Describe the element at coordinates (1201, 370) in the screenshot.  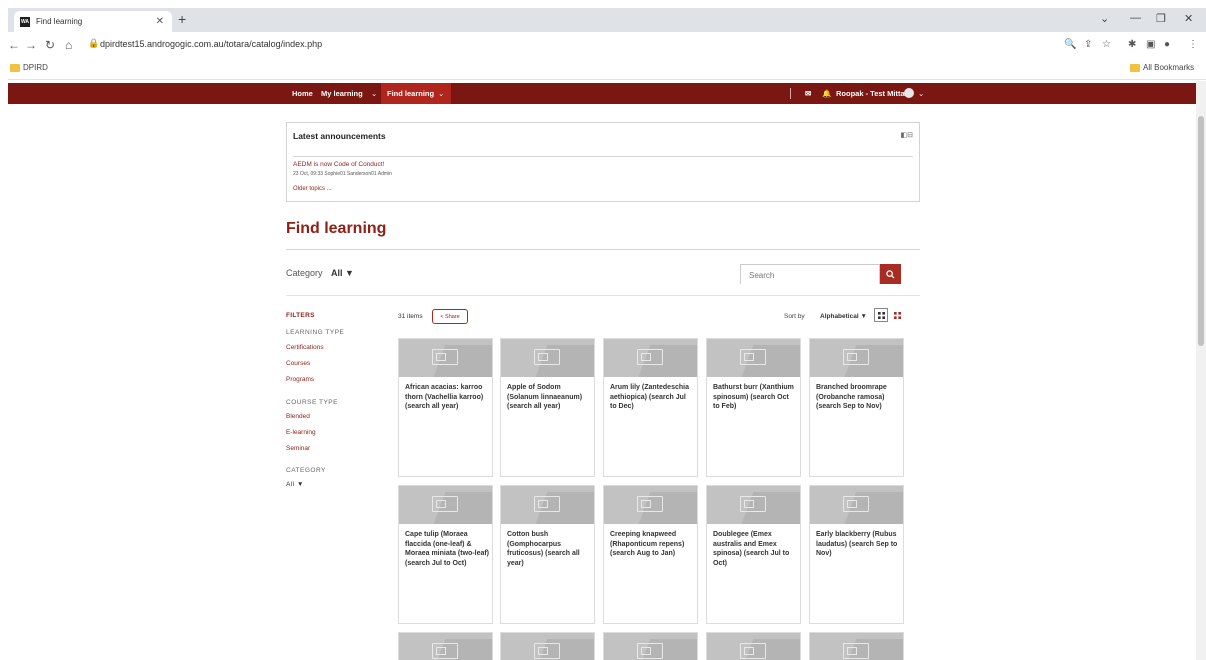
I see `page-scrollbar` at that location.